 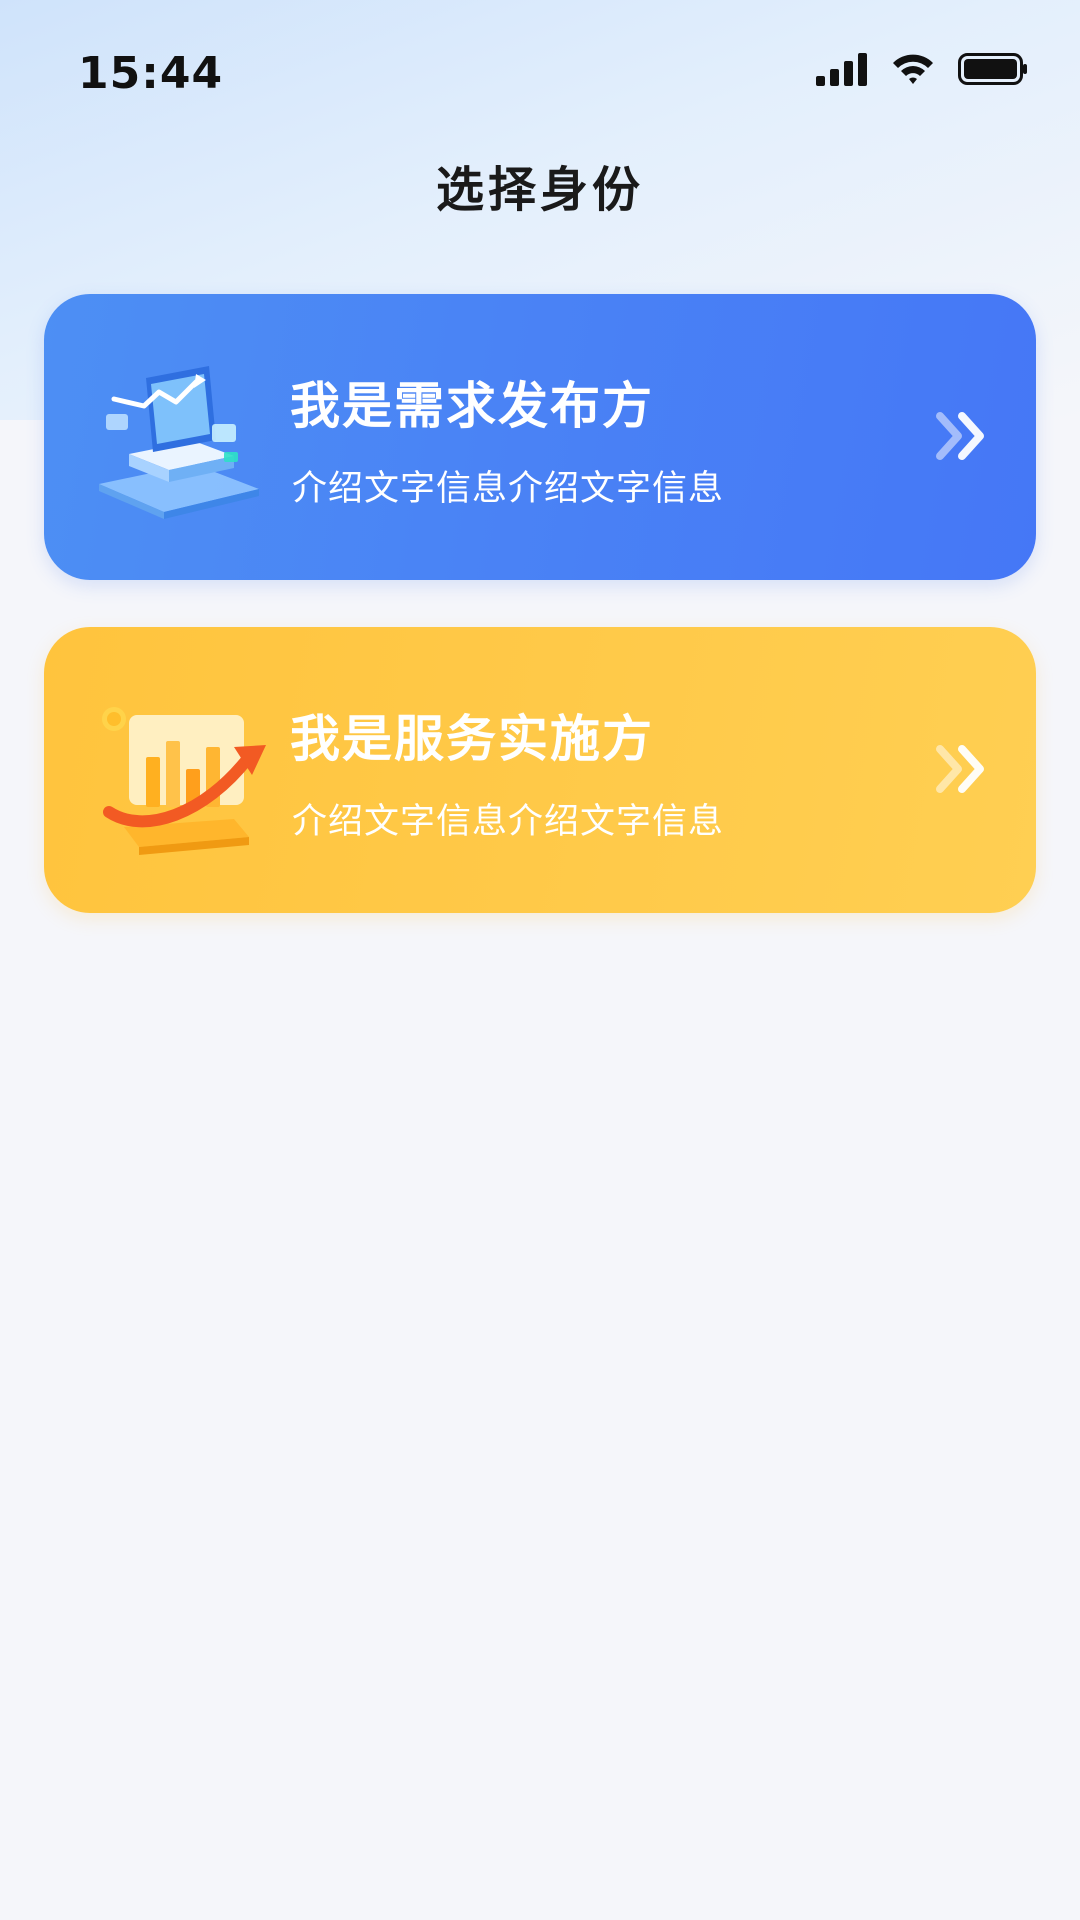 What do you see at coordinates (539, 190) in the screenshot?
I see `page-title: 选择身份` at bounding box center [539, 190].